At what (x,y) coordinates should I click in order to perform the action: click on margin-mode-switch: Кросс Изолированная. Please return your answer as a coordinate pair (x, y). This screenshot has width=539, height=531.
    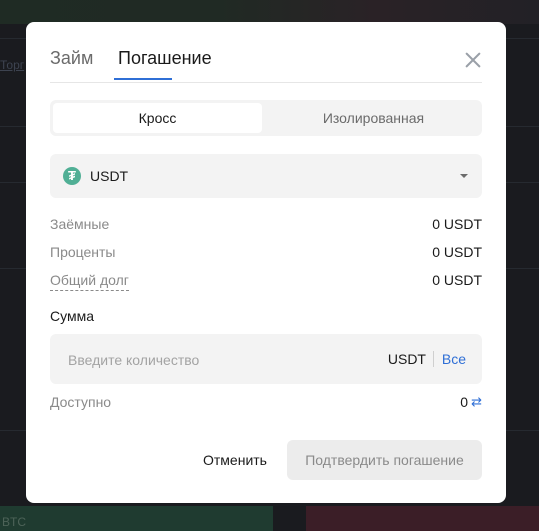
    Looking at the image, I should click on (266, 118).